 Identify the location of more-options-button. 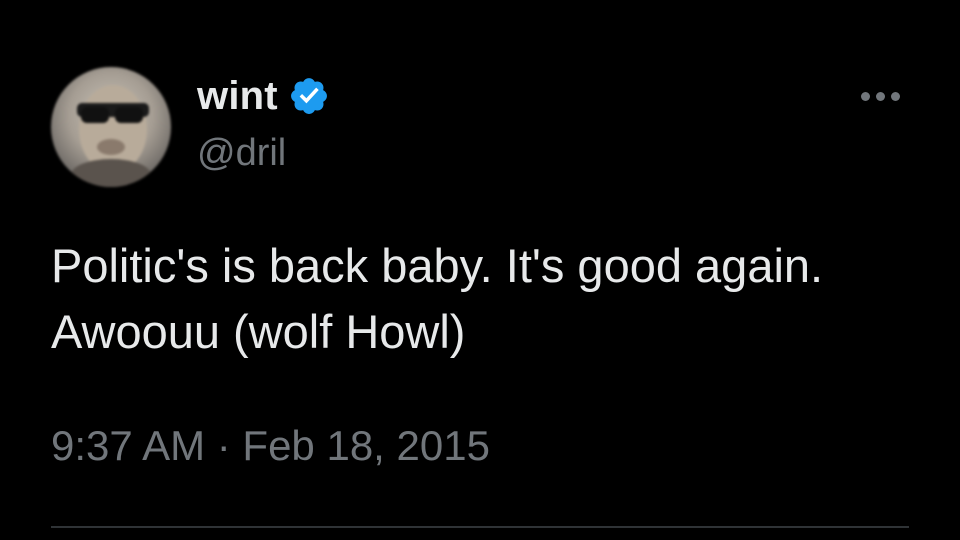
(880, 96).